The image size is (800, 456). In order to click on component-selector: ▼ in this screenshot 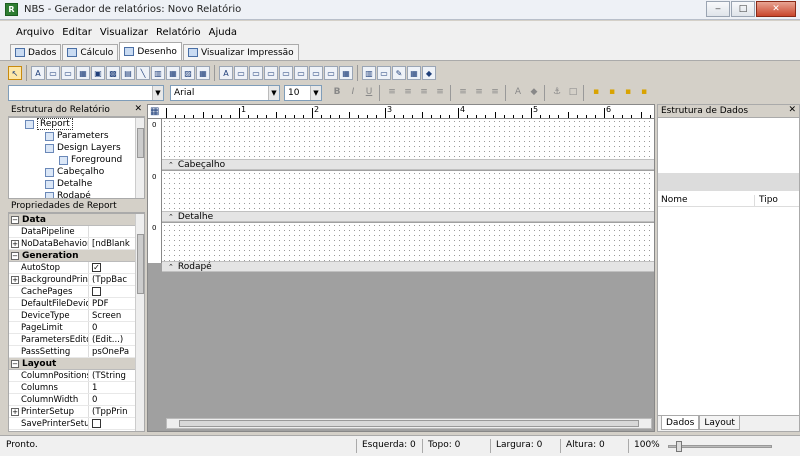, I will do `click(86, 93)`.